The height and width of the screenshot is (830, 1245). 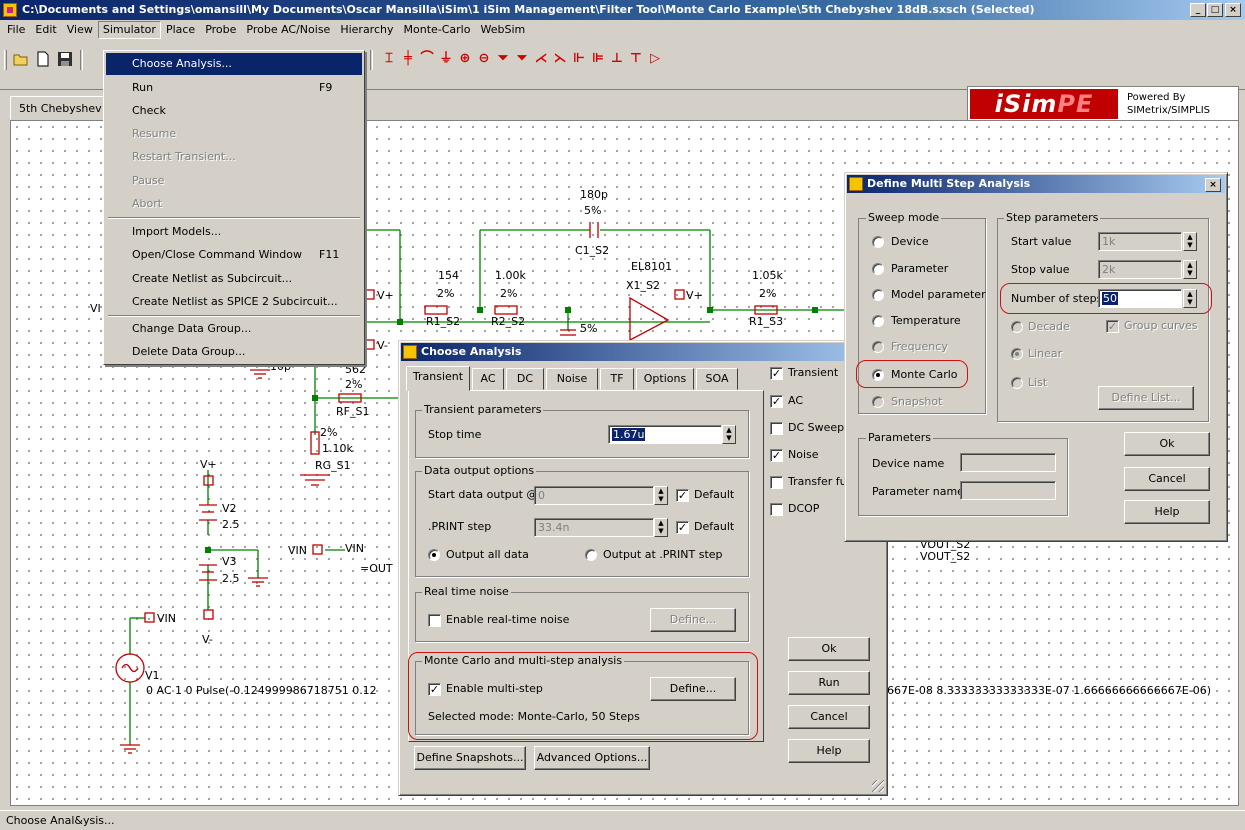 I want to click on menu-item-check: Check, so click(x=234, y=111).